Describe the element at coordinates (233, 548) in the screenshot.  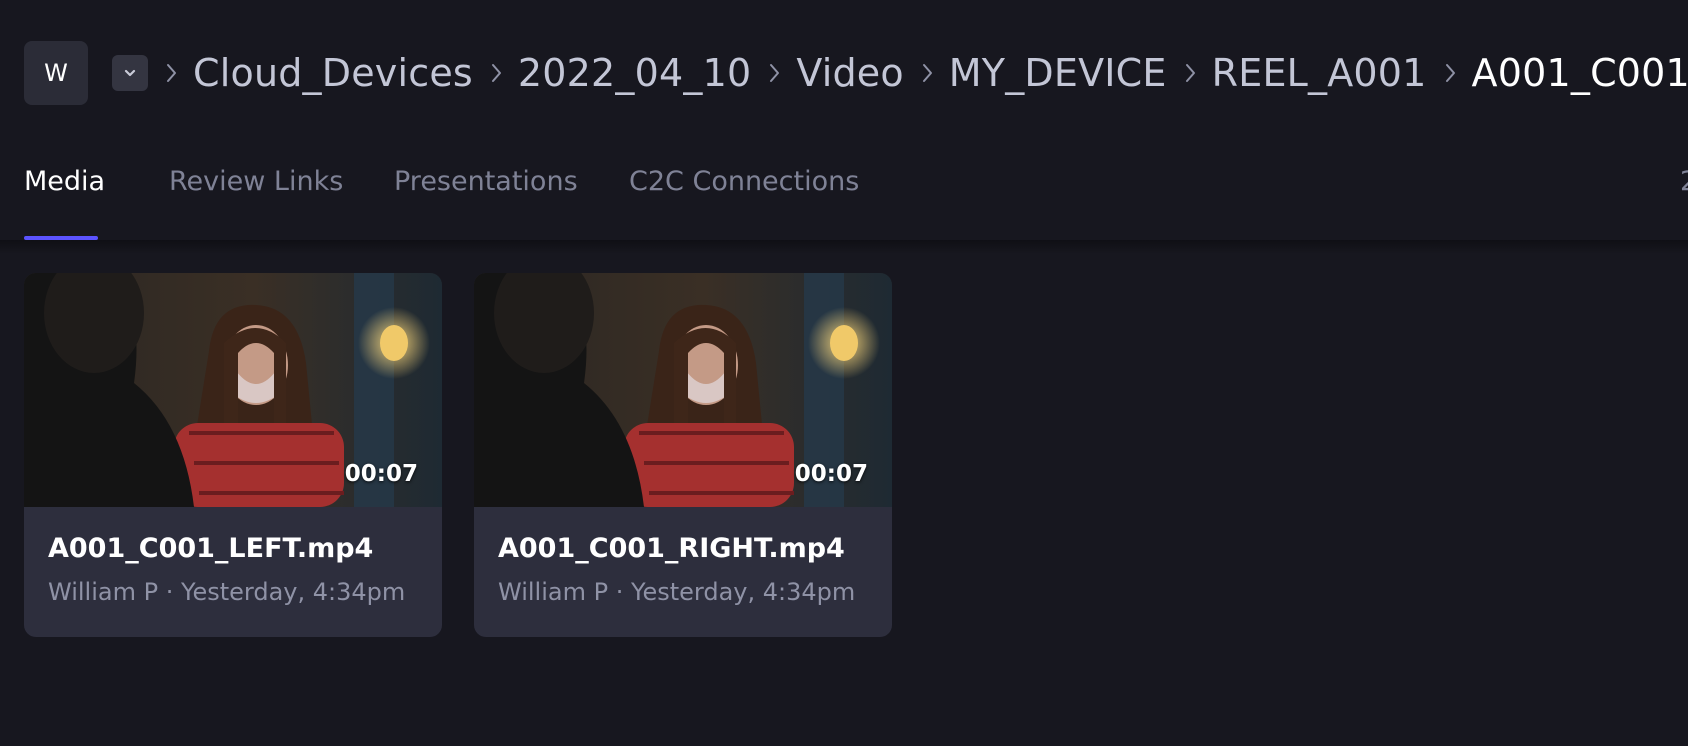
I see `file-name: A001_C001_LEFT.mp4` at that location.